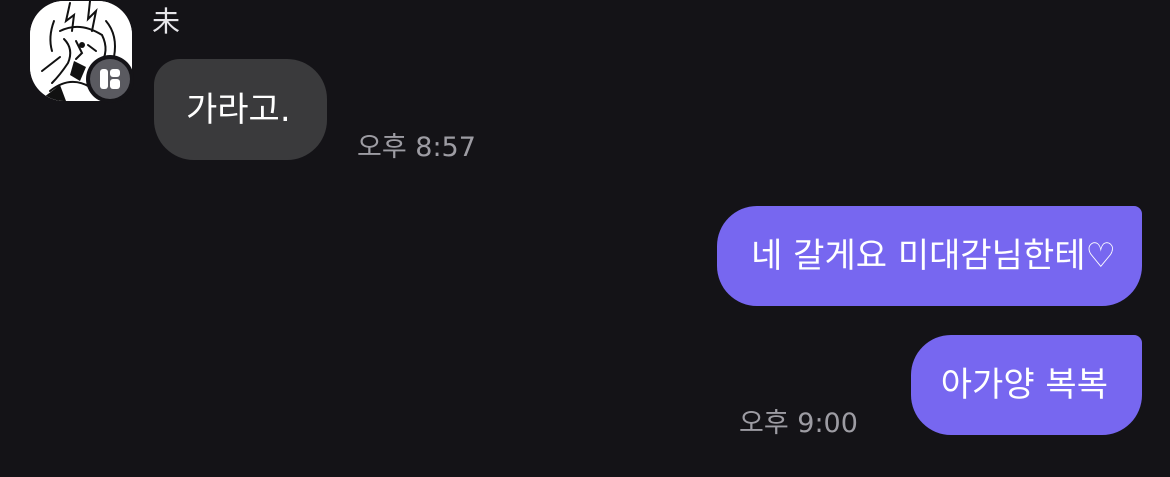 The height and width of the screenshot is (477, 1170). Describe the element at coordinates (933, 256) in the screenshot. I see `outgoing-message-text: 네 갈게요 미대감님한테♡` at that location.